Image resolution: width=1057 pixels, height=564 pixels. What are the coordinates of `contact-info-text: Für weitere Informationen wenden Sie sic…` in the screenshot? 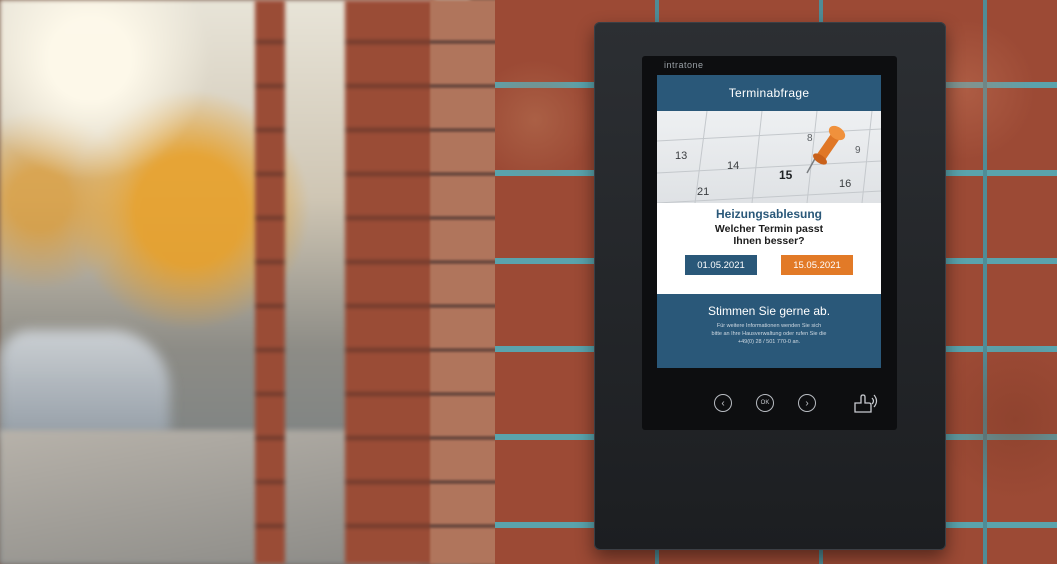 It's located at (769, 334).